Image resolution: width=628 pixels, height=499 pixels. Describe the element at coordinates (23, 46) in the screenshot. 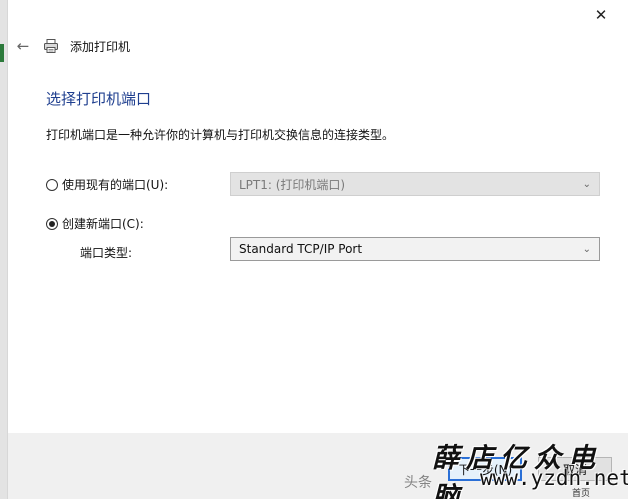

I see `back-arrow-icon: ←` at that location.